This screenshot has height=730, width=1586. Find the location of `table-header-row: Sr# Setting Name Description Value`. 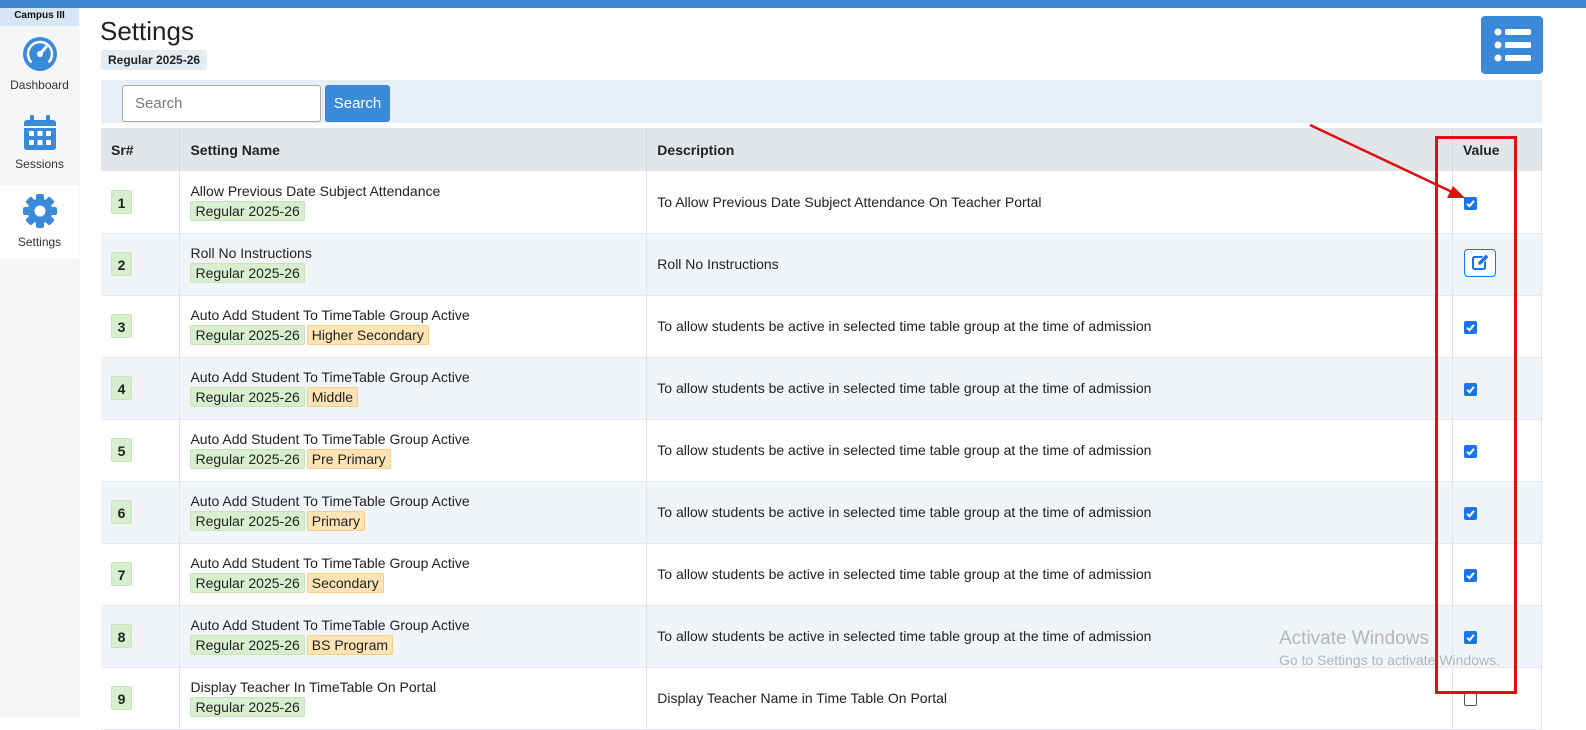

table-header-row: Sr# Setting Name Description Value is located at coordinates (822, 149).